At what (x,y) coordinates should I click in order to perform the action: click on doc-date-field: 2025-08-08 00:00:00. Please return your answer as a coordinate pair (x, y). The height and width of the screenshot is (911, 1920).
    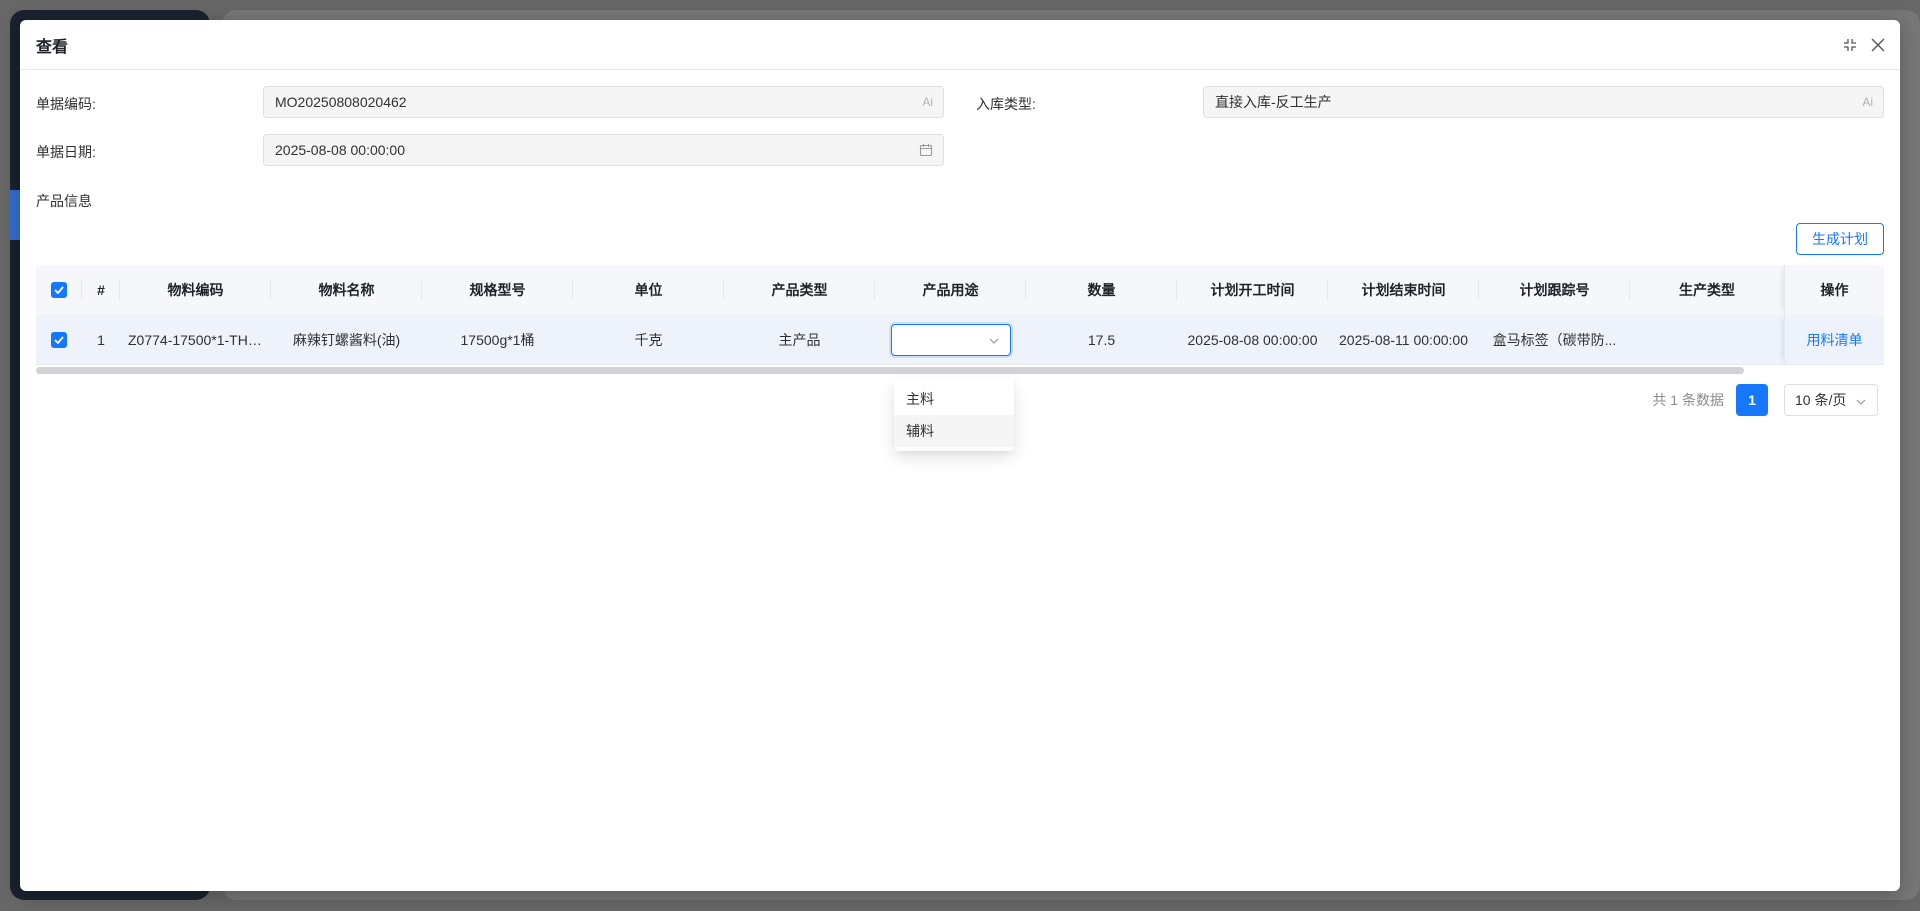
    Looking at the image, I should click on (603, 150).